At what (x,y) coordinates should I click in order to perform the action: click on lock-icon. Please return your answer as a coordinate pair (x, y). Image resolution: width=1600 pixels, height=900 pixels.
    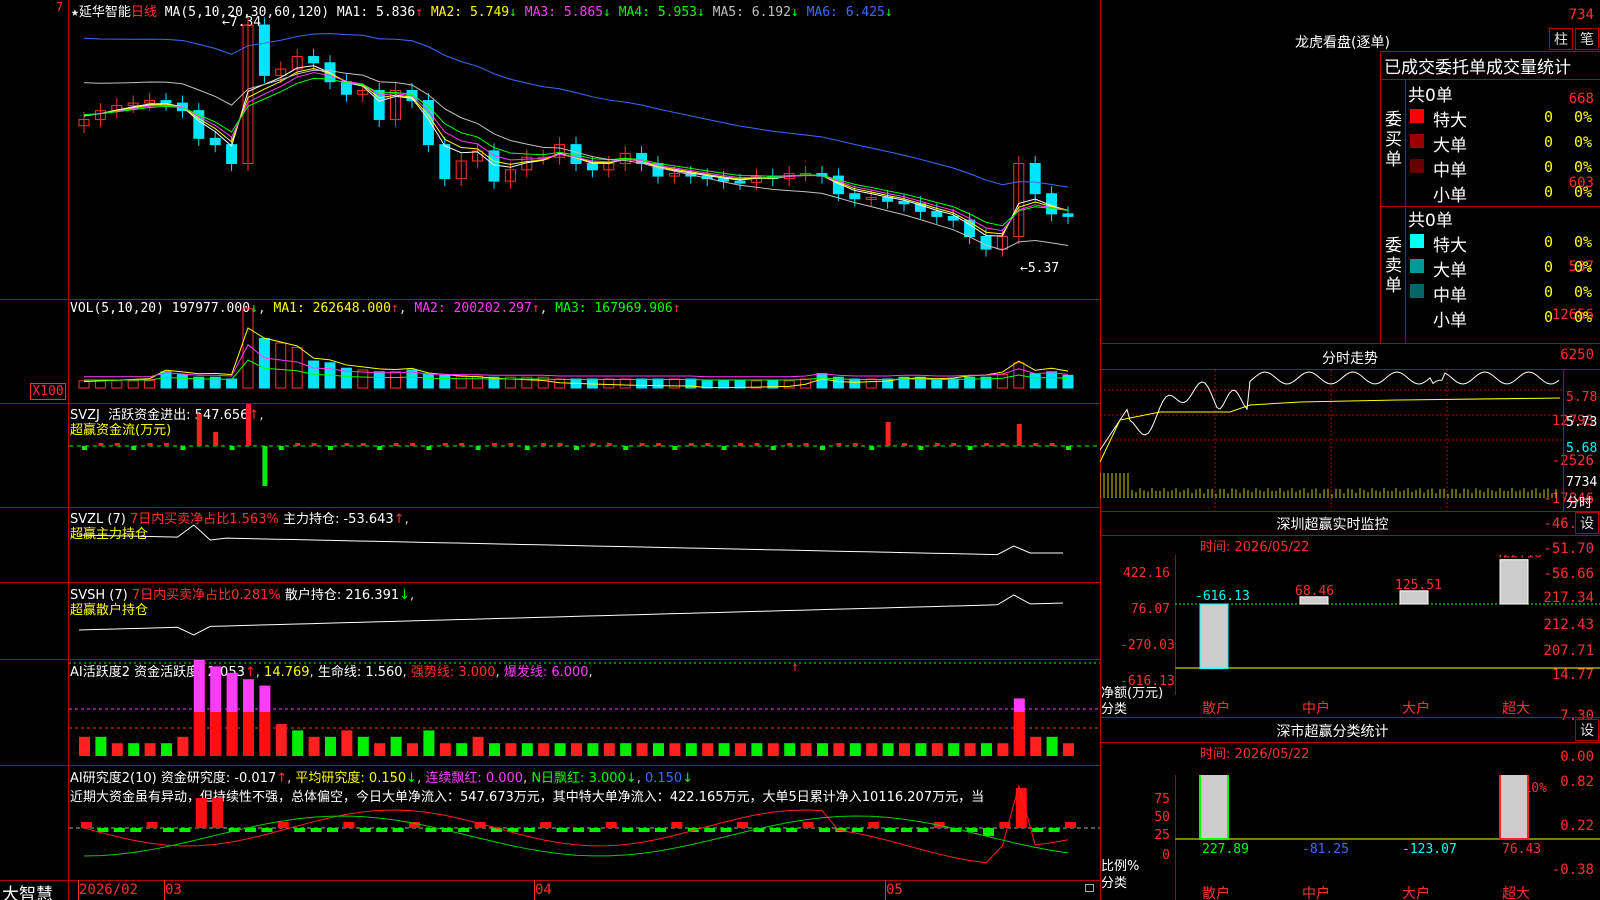
    Looking at the image, I should click on (1089, 888).